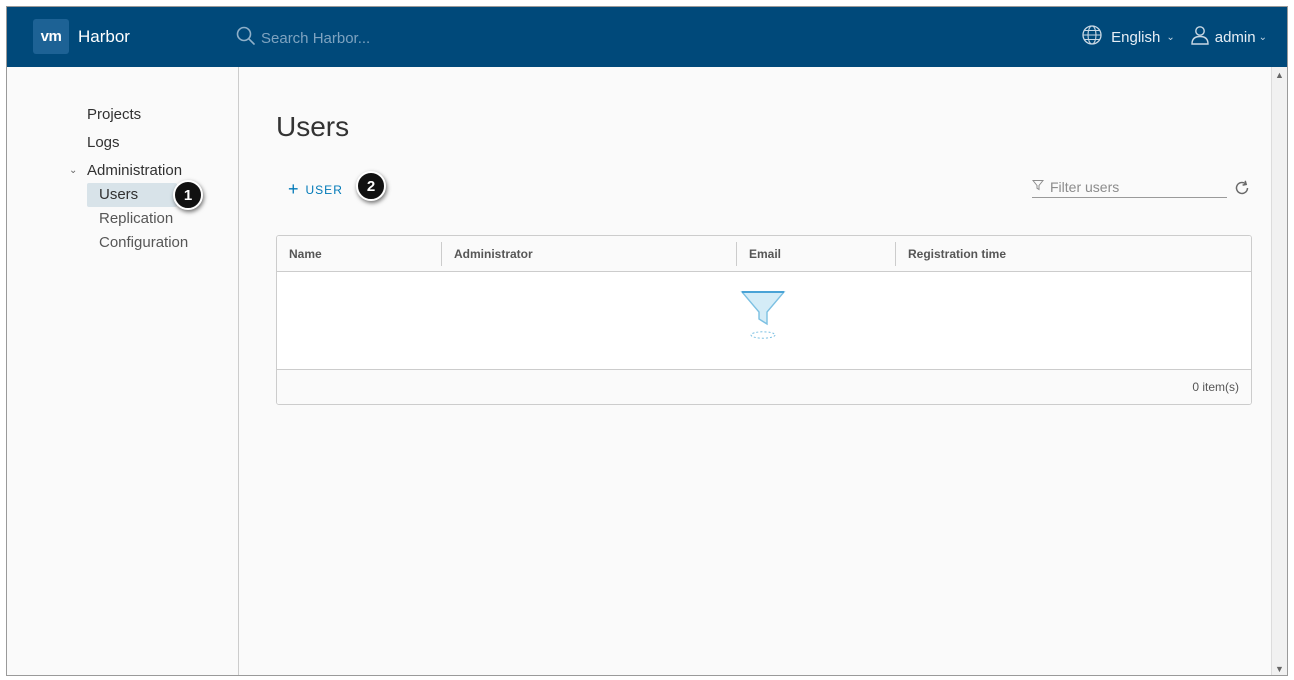  I want to click on user-name: admin, so click(1235, 37).